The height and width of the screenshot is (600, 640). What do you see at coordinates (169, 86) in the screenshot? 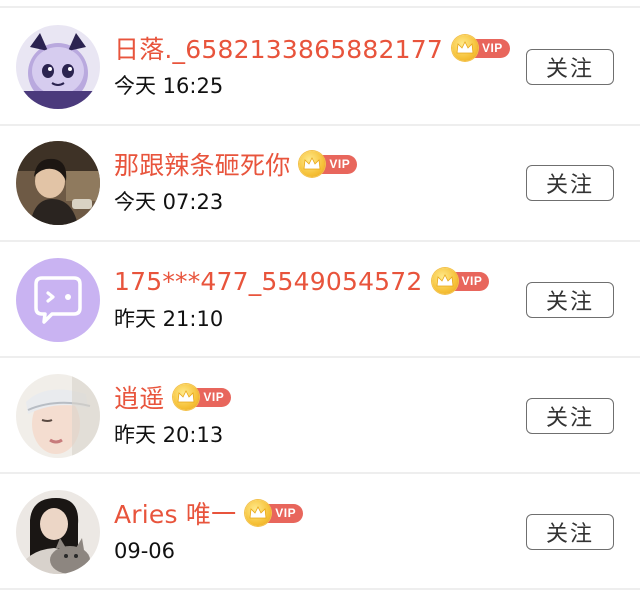
I see `follow-time: 今天 16:25` at bounding box center [169, 86].